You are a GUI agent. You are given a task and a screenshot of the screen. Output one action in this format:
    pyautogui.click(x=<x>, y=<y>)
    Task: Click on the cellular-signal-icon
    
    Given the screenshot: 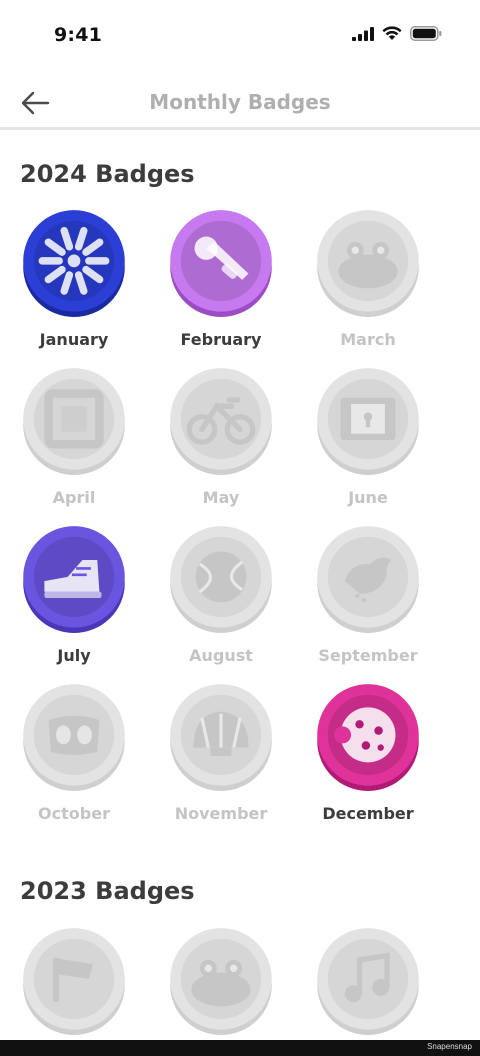 What is the action you would take?
    pyautogui.click(x=363, y=33)
    